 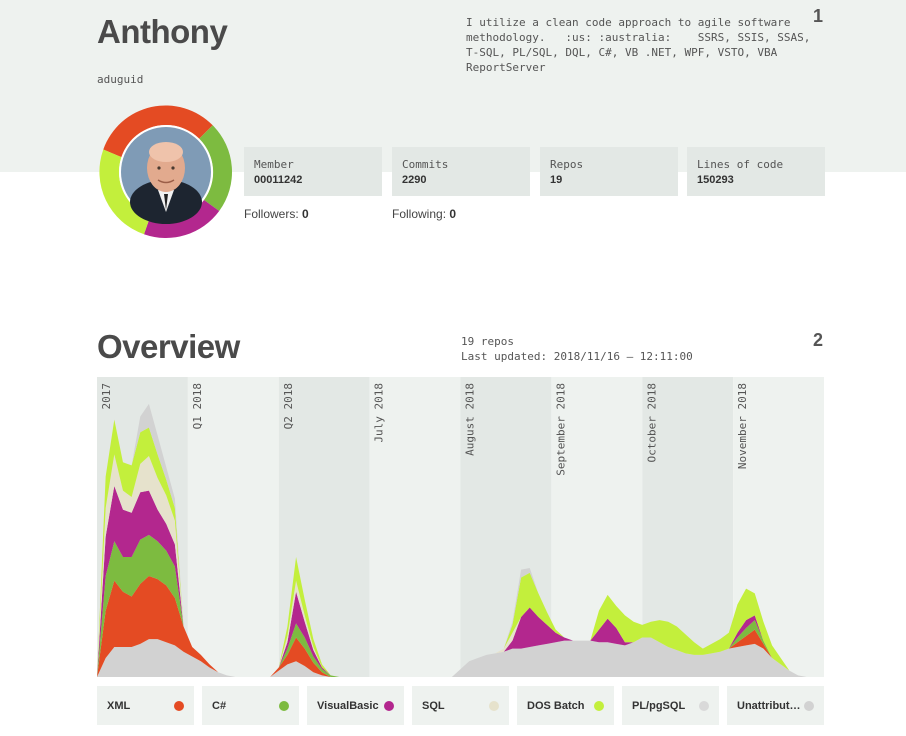 I want to click on stat-member: Member 00011242, so click(x=313, y=171).